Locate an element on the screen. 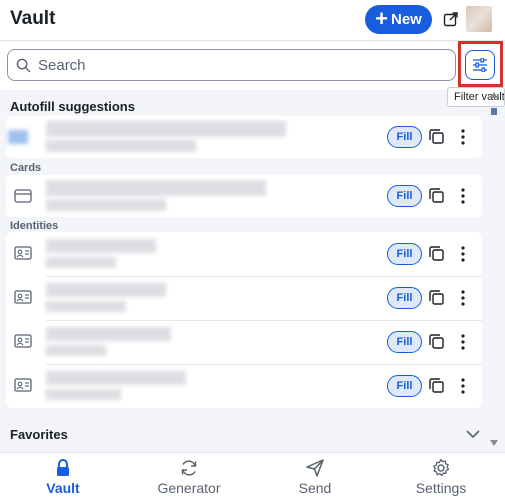 The width and height of the screenshot is (505, 500). chevron-down-icon is located at coordinates (473, 434).